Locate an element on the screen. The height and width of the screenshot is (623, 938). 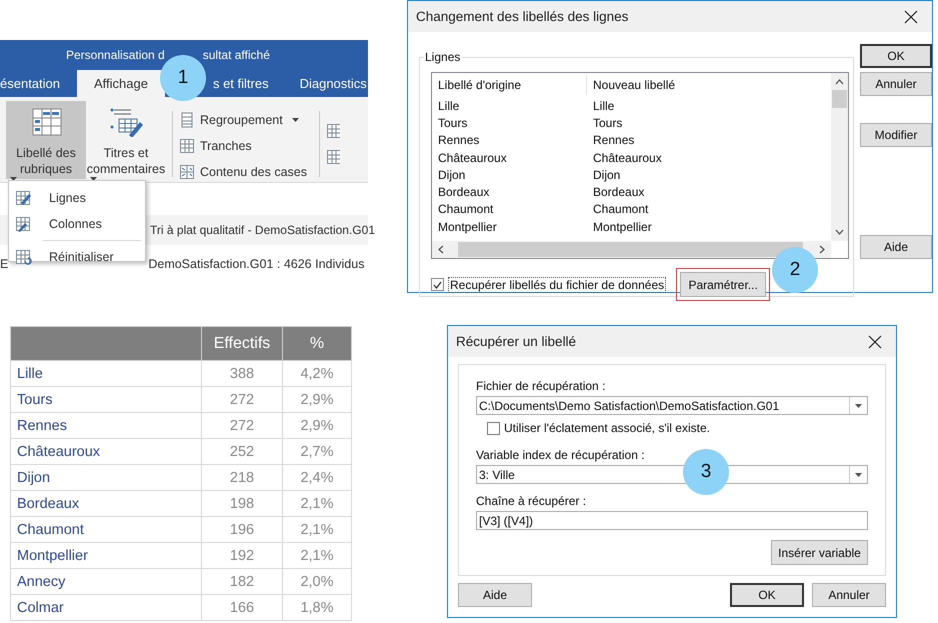
row-label: Tours is located at coordinates (106, 399).